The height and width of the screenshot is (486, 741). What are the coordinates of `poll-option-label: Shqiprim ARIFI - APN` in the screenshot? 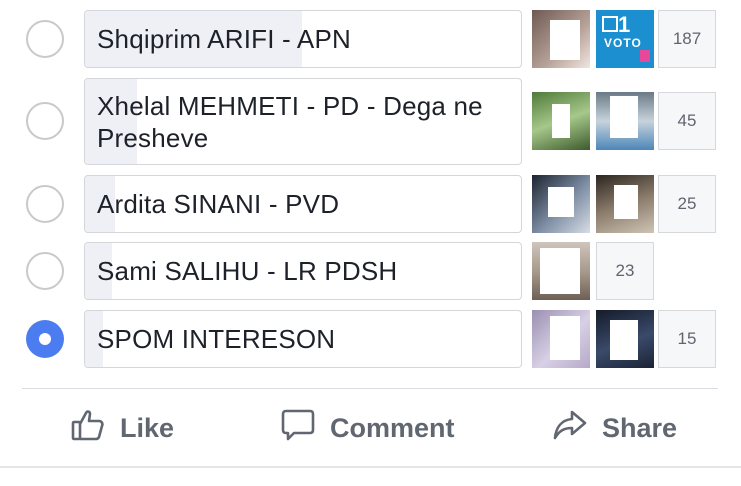 It's located at (224, 39).